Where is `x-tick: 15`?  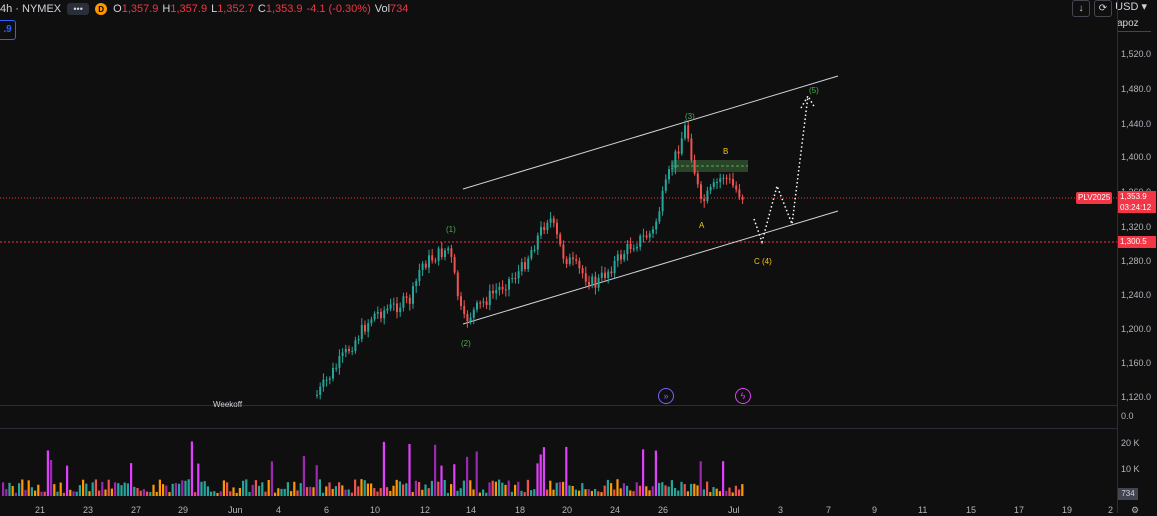
x-tick: 15 is located at coordinates (971, 510).